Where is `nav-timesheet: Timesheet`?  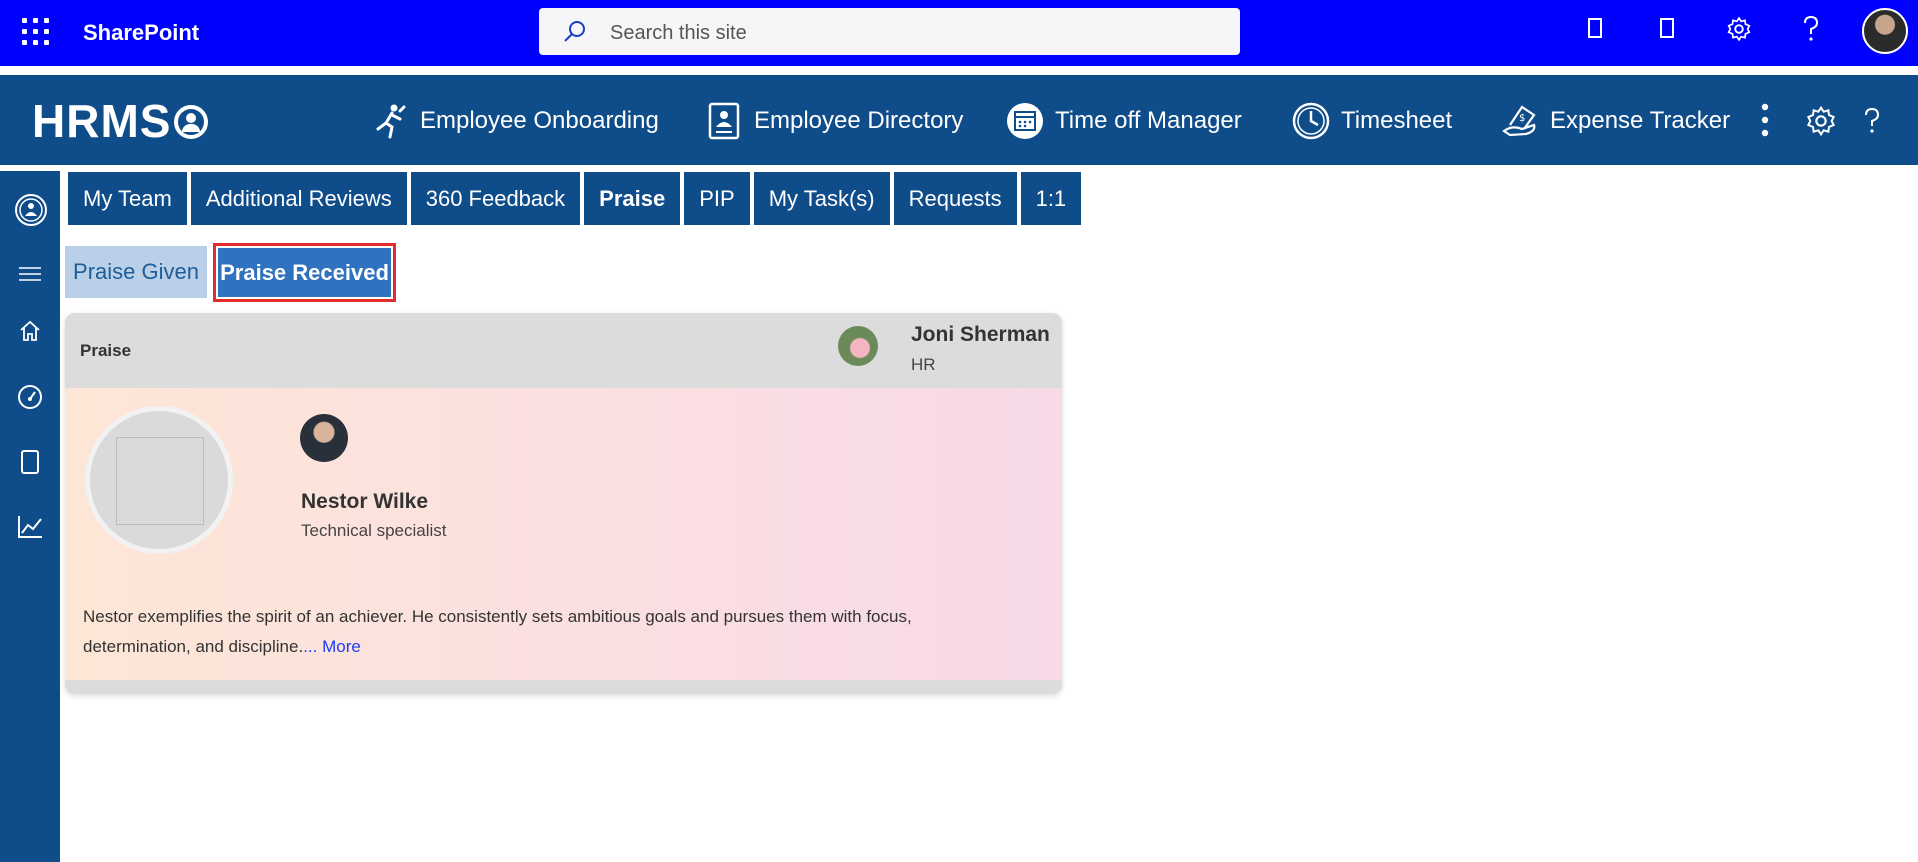 nav-timesheet: Timesheet is located at coordinates (1371, 121).